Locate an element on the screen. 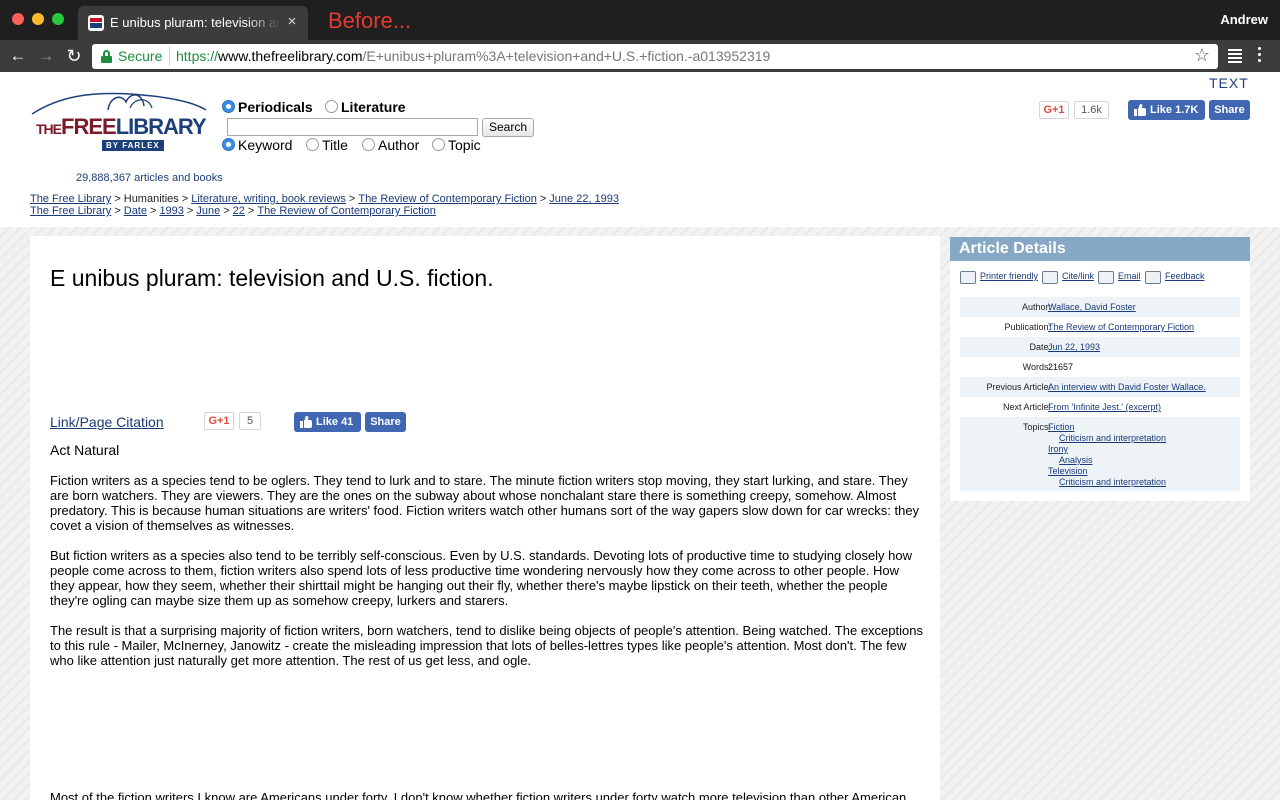 Image resolution: width=1280 pixels, height=800 pixels. back-arrow-icon: ← is located at coordinates (18, 56).